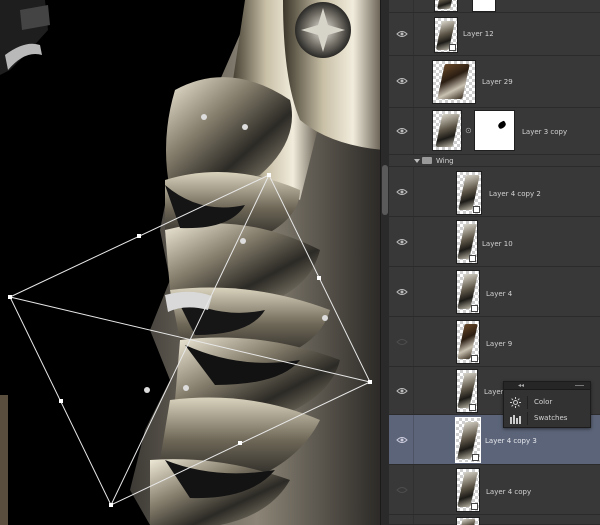 Image resolution: width=600 pixels, height=525 pixels. Describe the element at coordinates (509, 492) in the screenshot. I see `layer-name: Layer 4 copy` at that location.